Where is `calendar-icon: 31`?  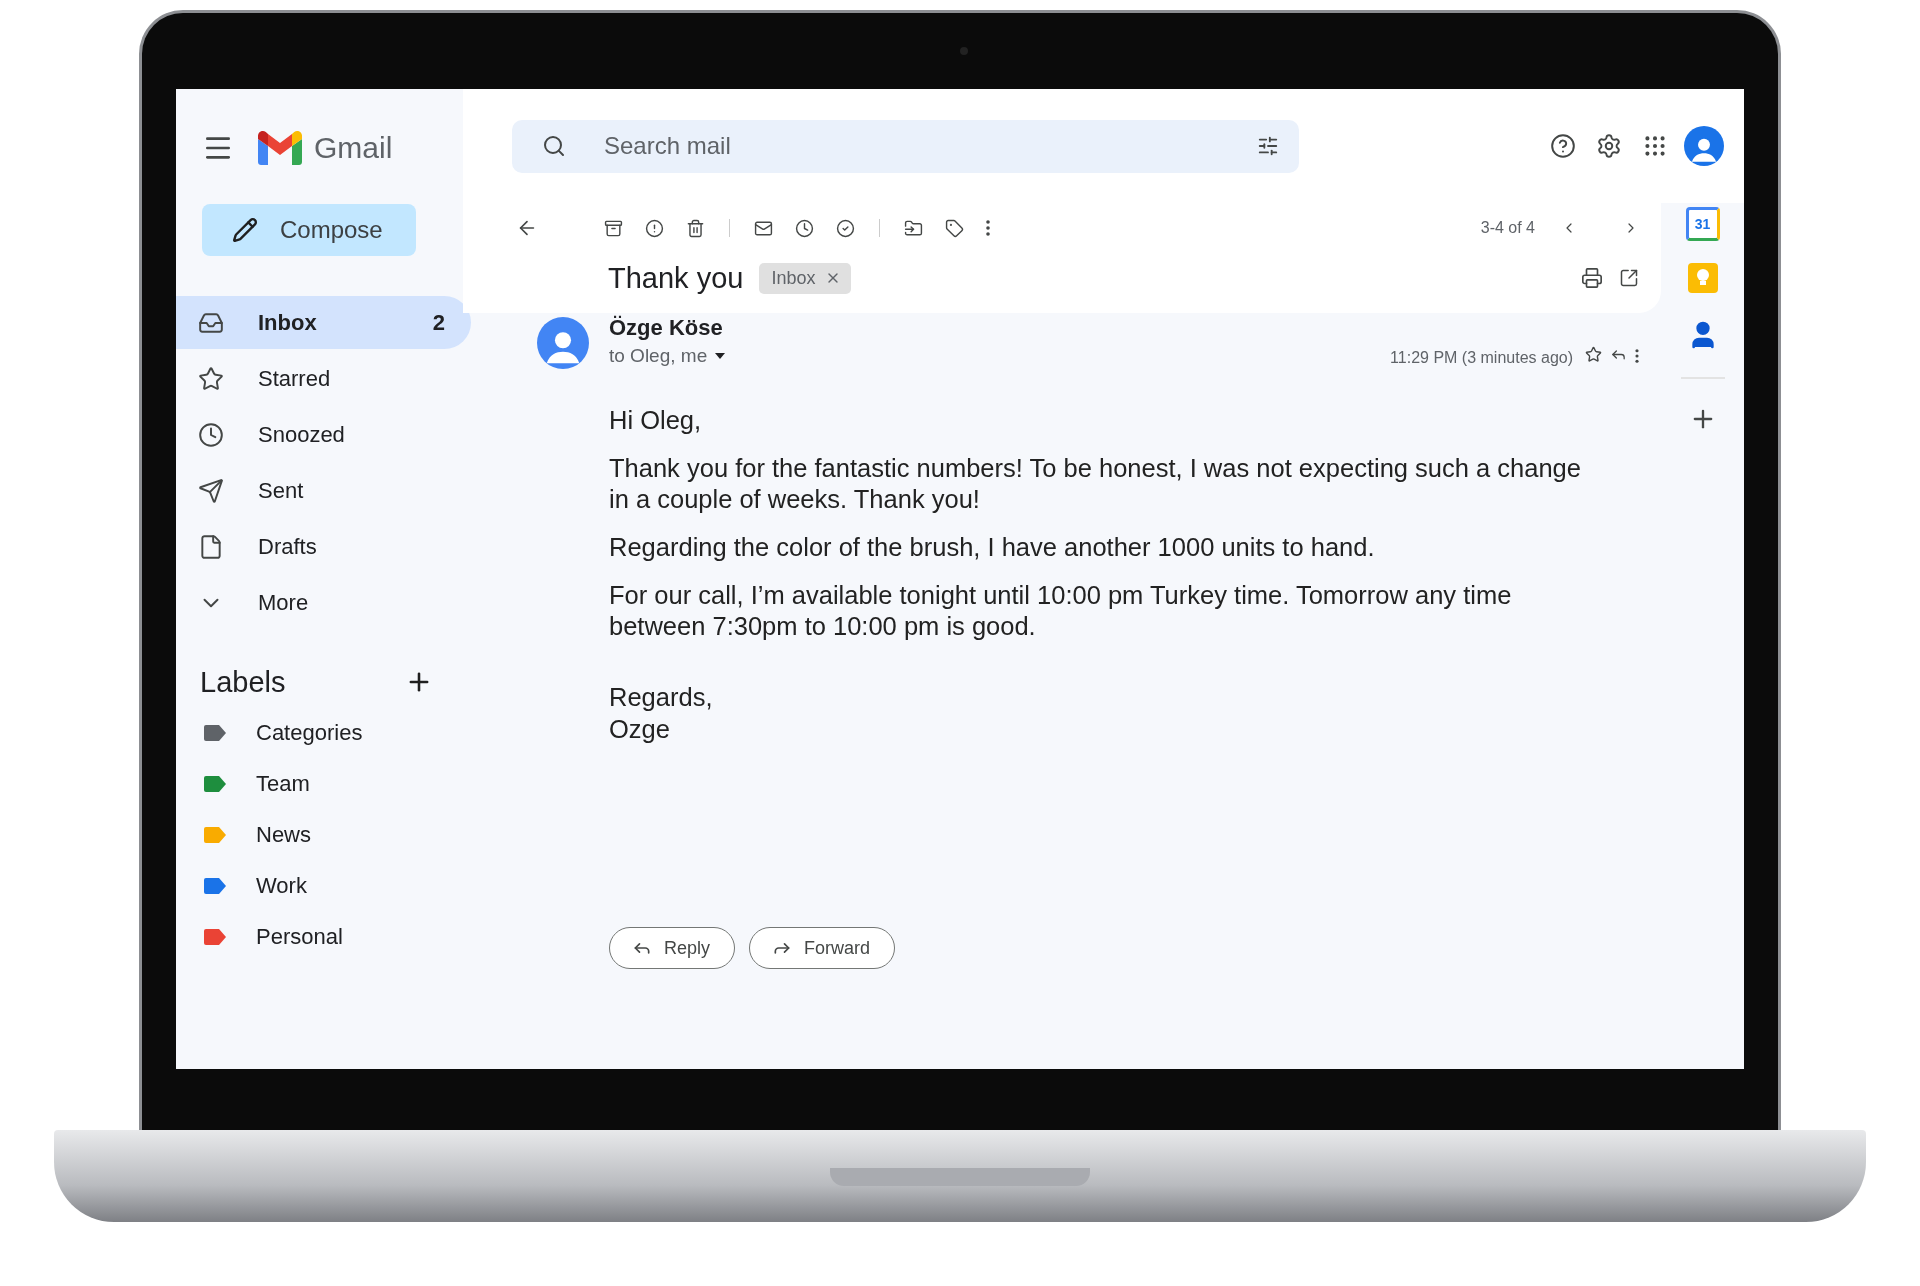
calendar-icon: 31 is located at coordinates (1702, 224).